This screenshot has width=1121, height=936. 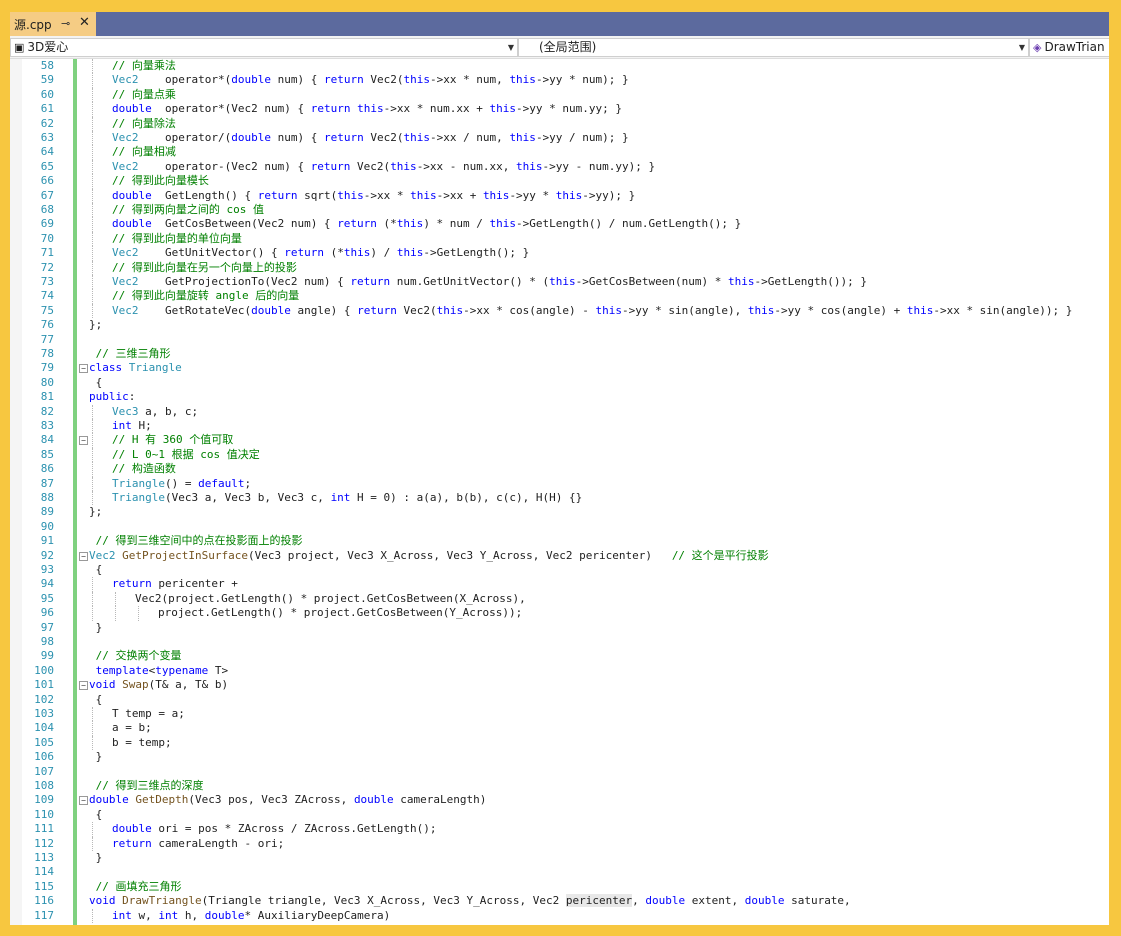 I want to click on code-line: 68 // 得到两向量之间的 cos 值, so click(x=559, y=210).